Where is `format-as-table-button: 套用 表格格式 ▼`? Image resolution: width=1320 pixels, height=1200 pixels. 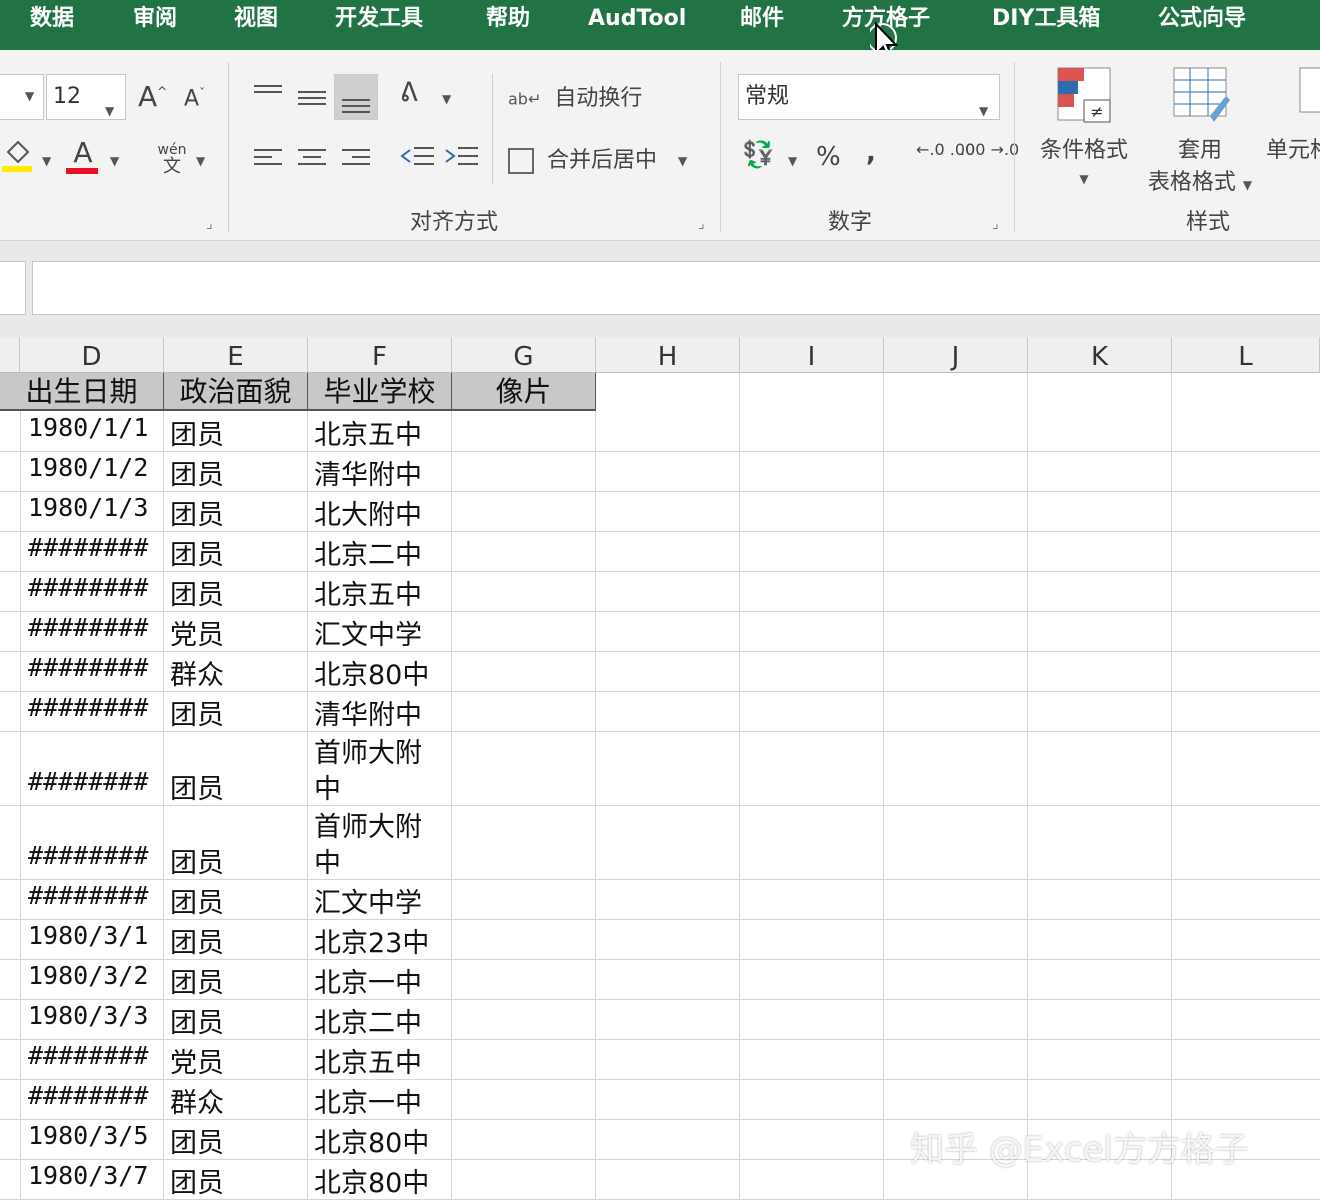
format-as-table-button: 套用 表格格式 ▼ is located at coordinates (1200, 131).